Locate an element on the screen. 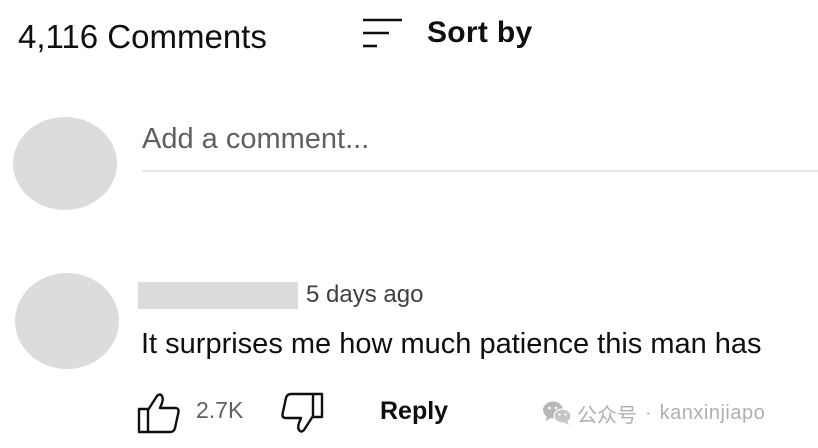  watermark-account-label: 公众号 is located at coordinates (607, 415).